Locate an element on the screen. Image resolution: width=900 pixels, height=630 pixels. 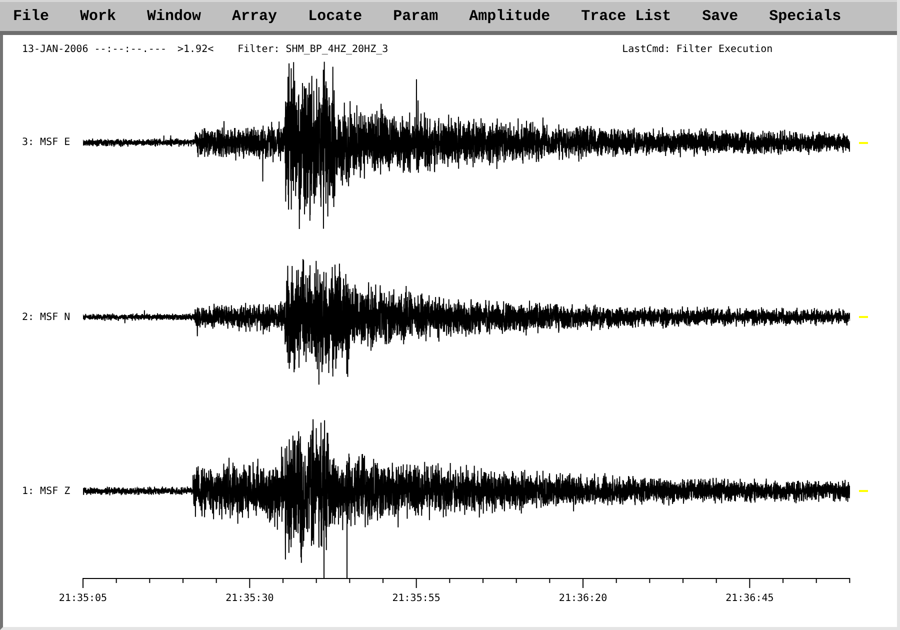
last-command-text: LastCmd: Filter Execution is located at coordinates (697, 50).